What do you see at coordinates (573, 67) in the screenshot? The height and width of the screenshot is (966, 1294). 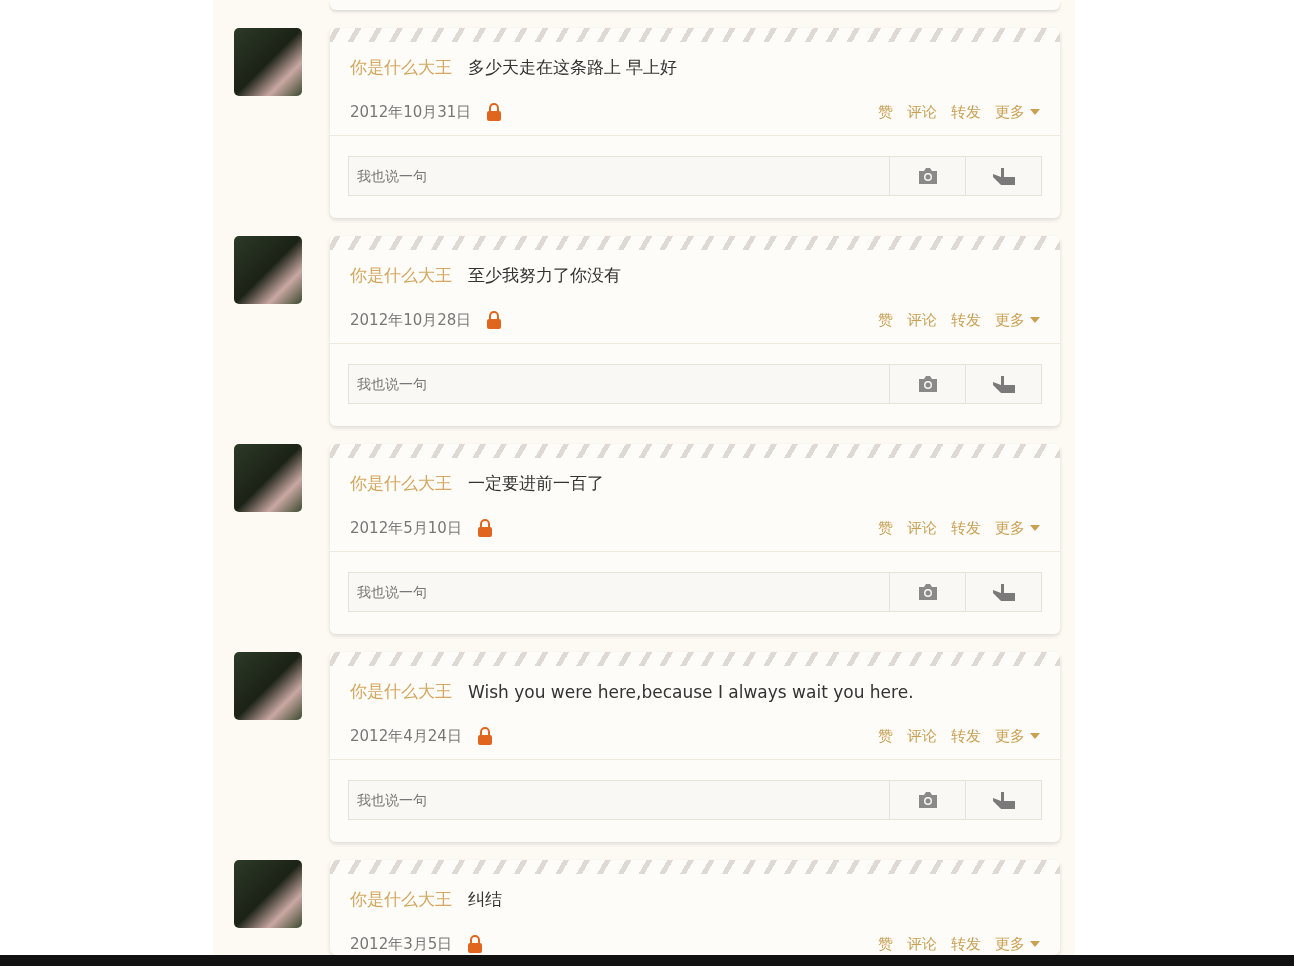 I see `post-text: 多少天走在这条路上 早上好` at bounding box center [573, 67].